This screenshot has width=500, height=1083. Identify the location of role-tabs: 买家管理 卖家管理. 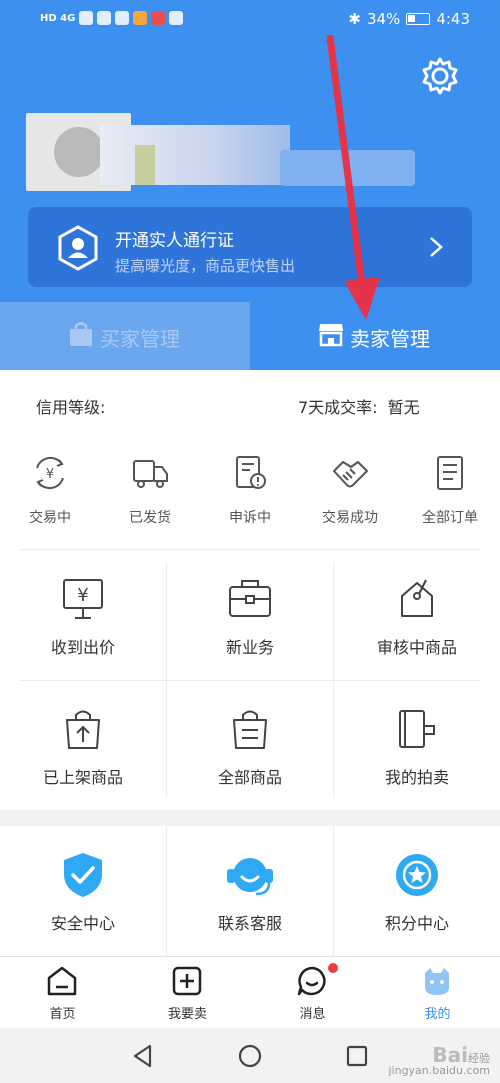
(250, 336).